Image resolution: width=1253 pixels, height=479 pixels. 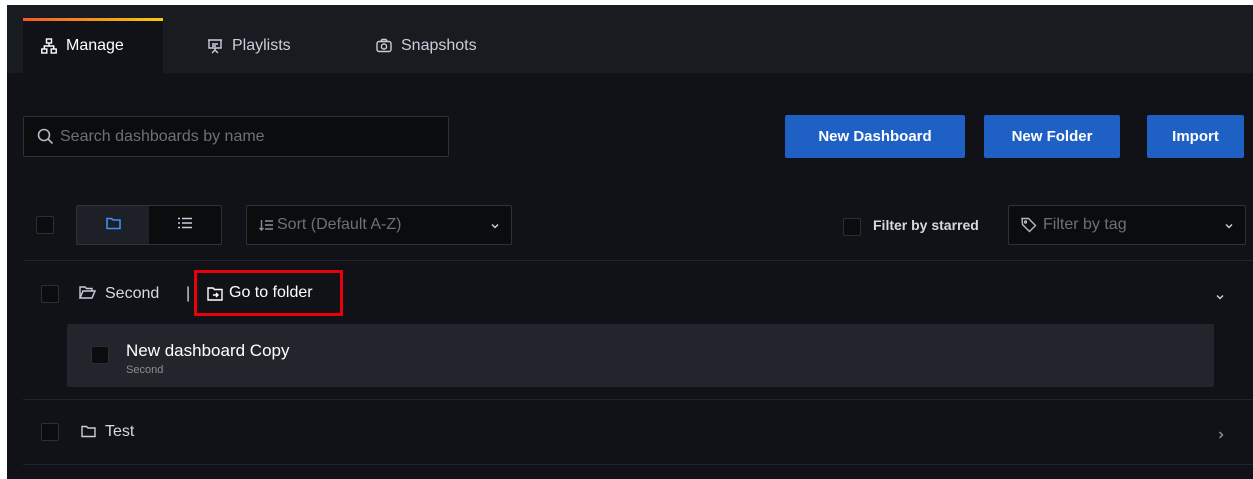 I want to click on list-icon, so click(x=185, y=225).